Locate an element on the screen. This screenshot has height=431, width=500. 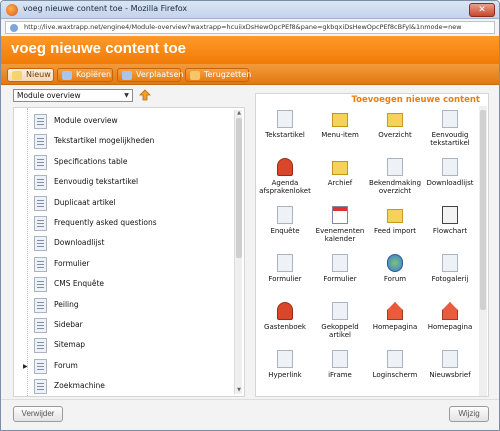
content-type-item: Enquête is located at coordinates (285, 227).